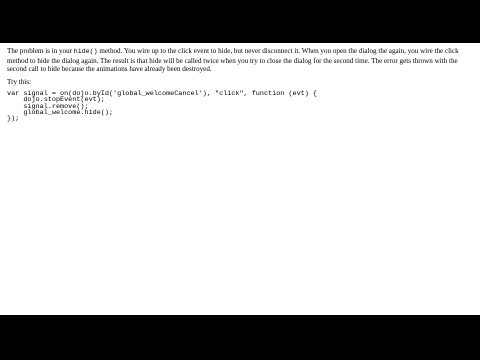 The image size is (480, 360). Describe the element at coordinates (40, 51) in the screenshot. I see `answer-text-start: The problem is in your` at that location.